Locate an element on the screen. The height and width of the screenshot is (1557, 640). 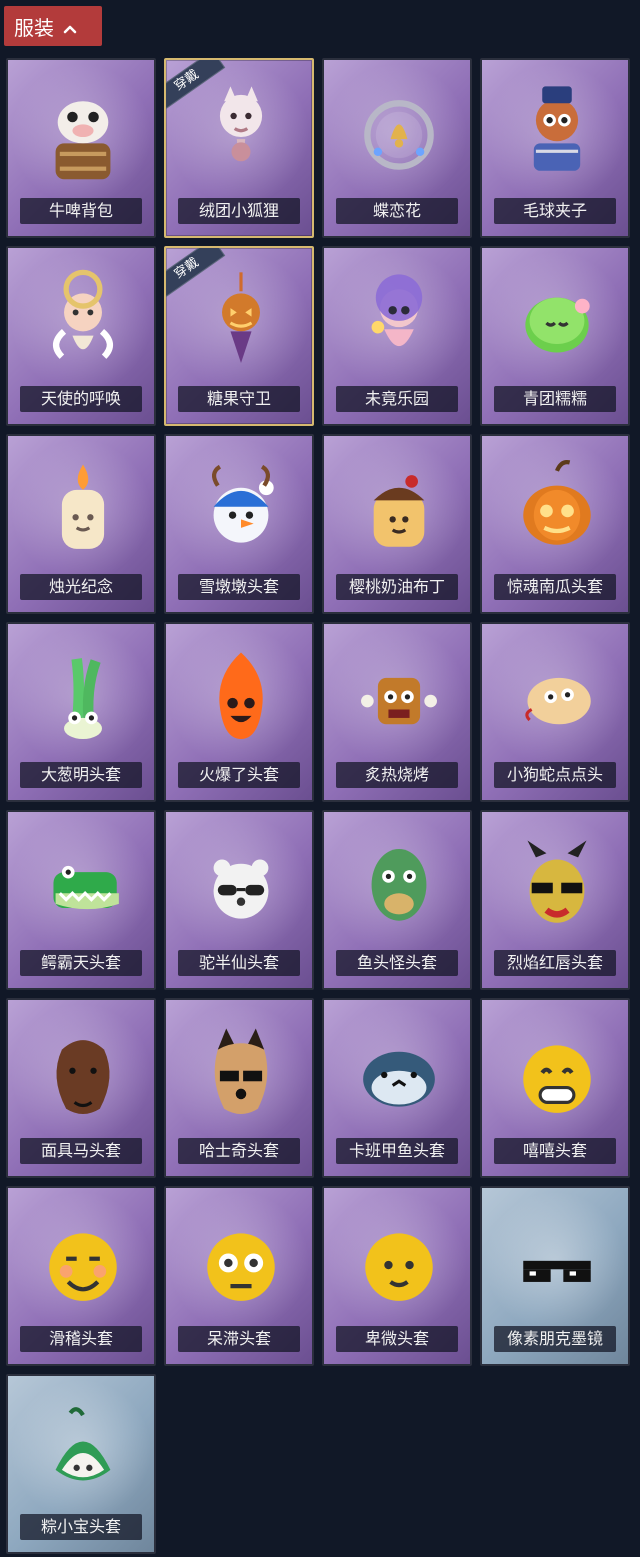
outfit-card: 惊魂南瓜头套 is located at coordinates (555, 524).